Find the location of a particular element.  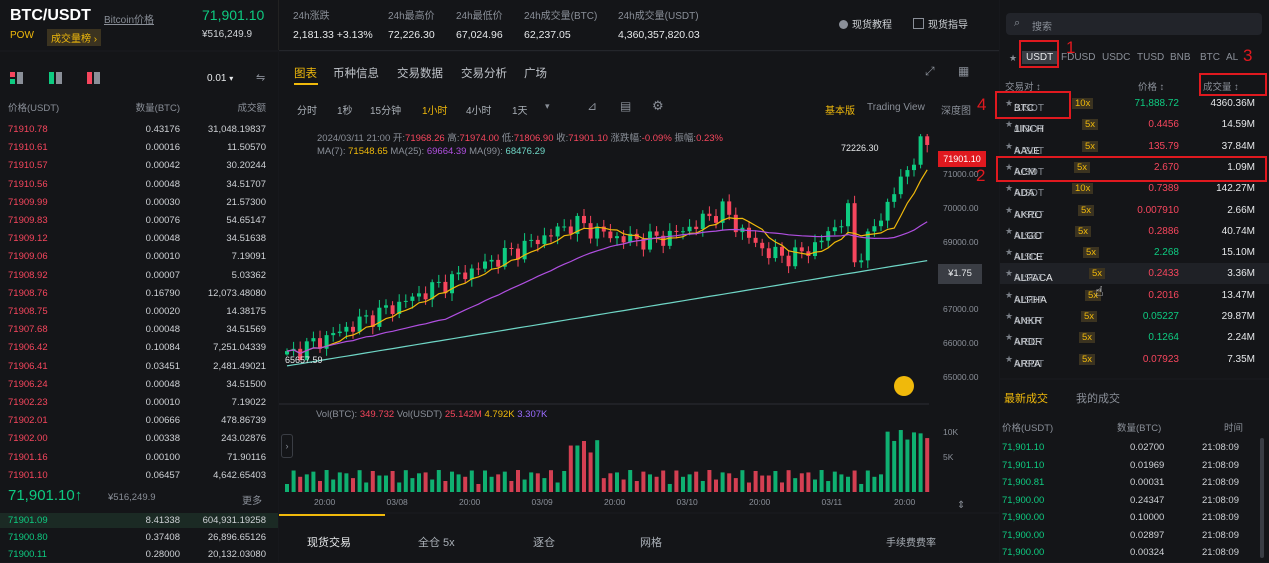

ask-row: 71910.56 0.00048 34.51707 is located at coordinates (139, 184).